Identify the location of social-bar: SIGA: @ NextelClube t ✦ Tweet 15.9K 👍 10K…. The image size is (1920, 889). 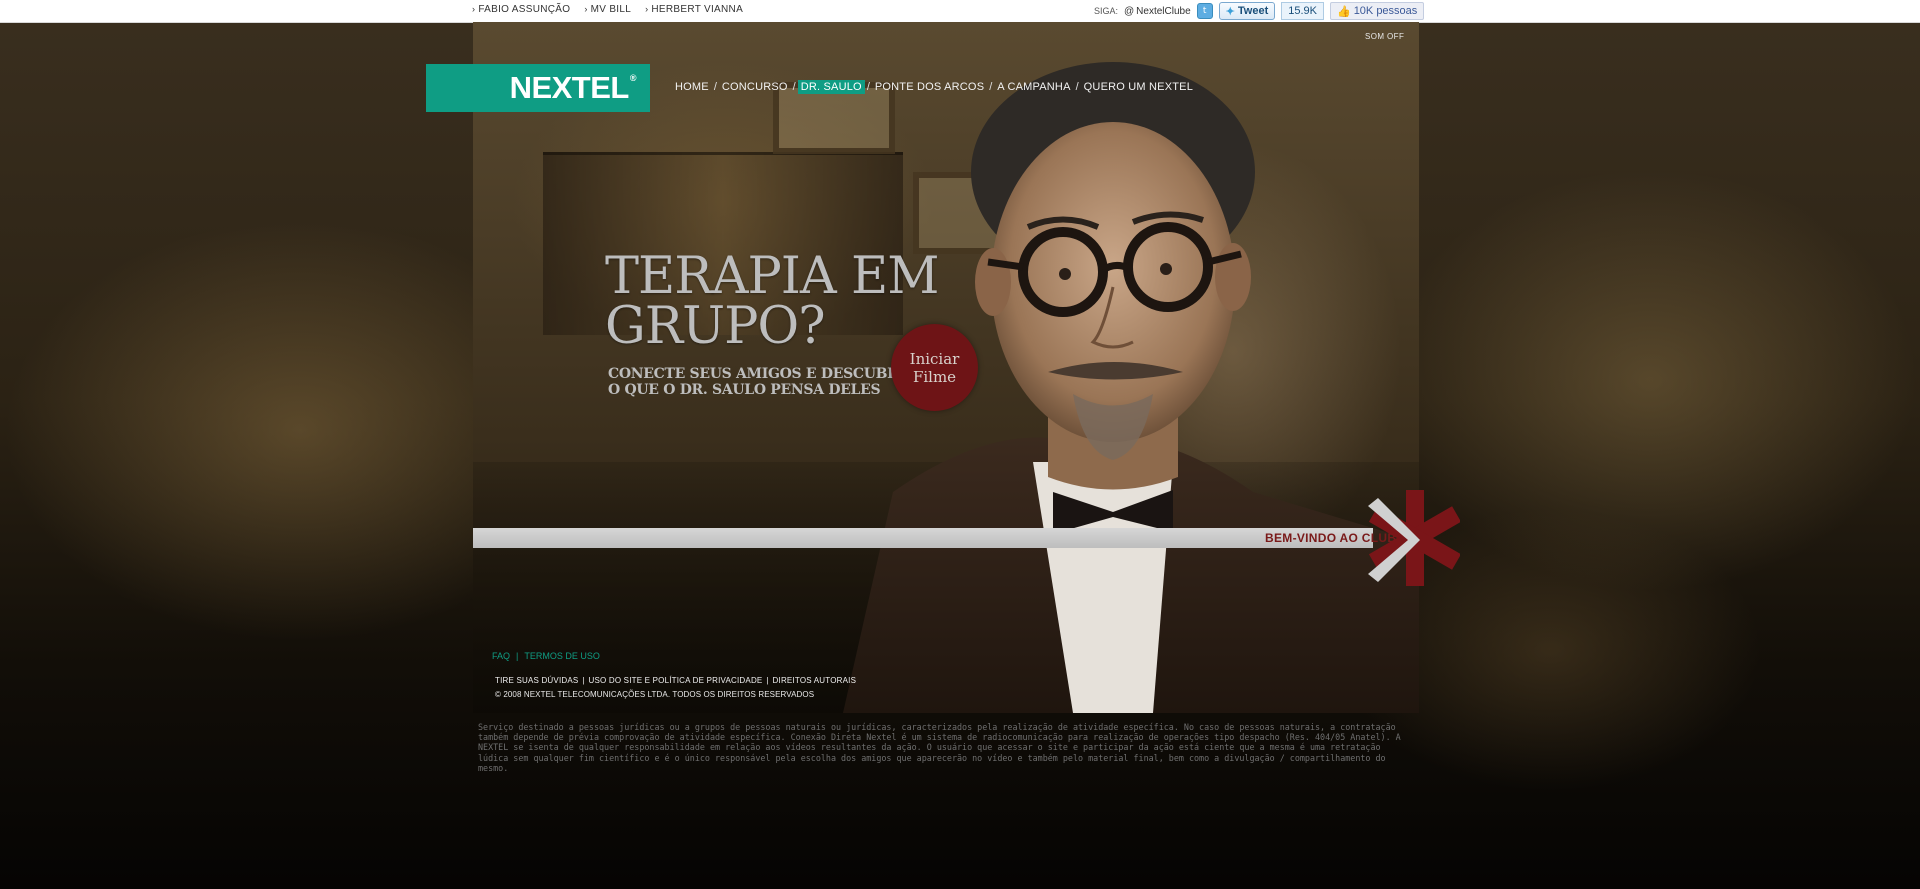
(1259, 11).